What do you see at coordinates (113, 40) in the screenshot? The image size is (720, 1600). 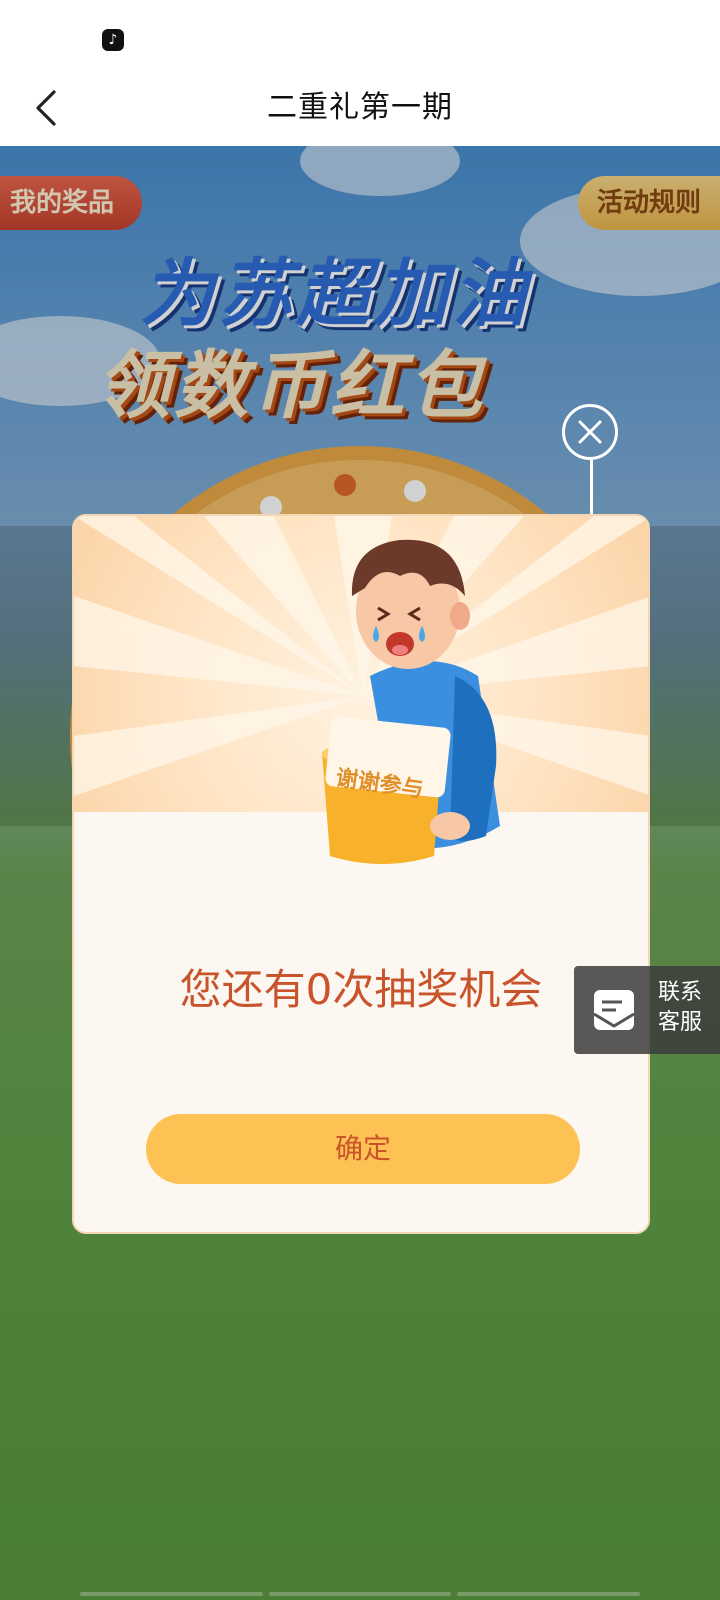 I see `tiktok-icon: ♪` at bounding box center [113, 40].